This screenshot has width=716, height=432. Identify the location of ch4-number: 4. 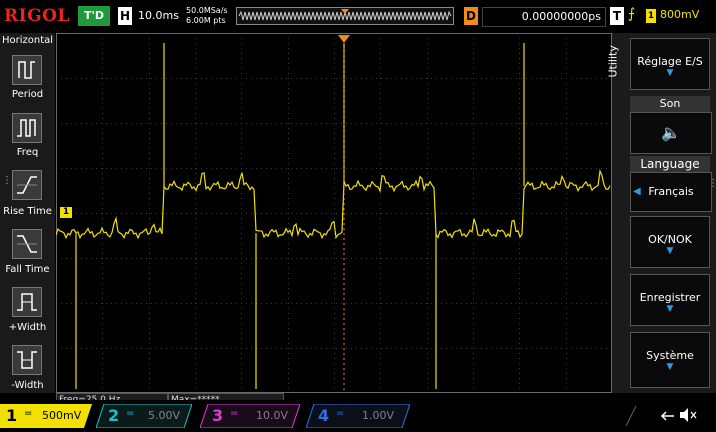
(324, 415).